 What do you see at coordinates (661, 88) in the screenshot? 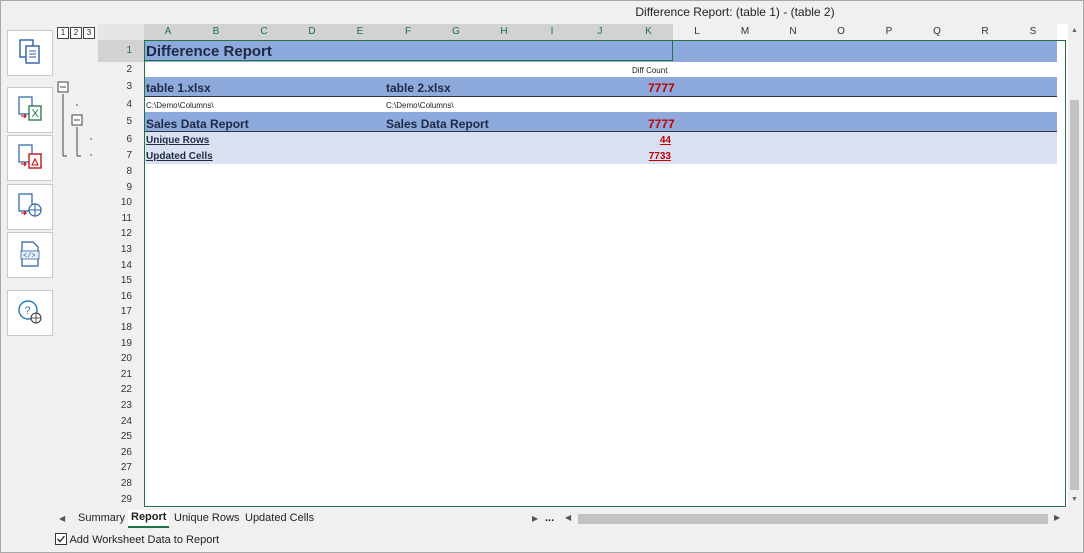
I see `file-diff-count: 7777` at bounding box center [661, 88].